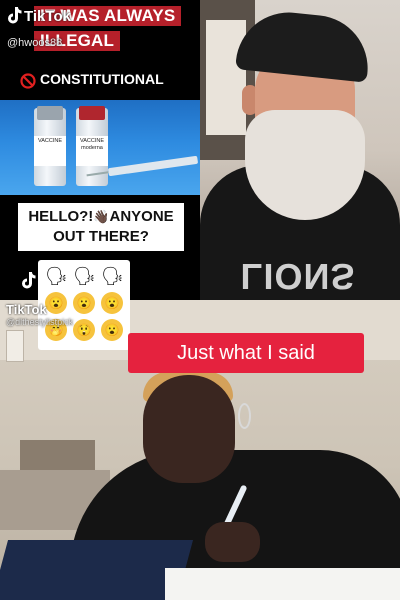 This screenshot has width=400, height=600. I want to click on shirt-print-text: LIONS, so click(298, 276).